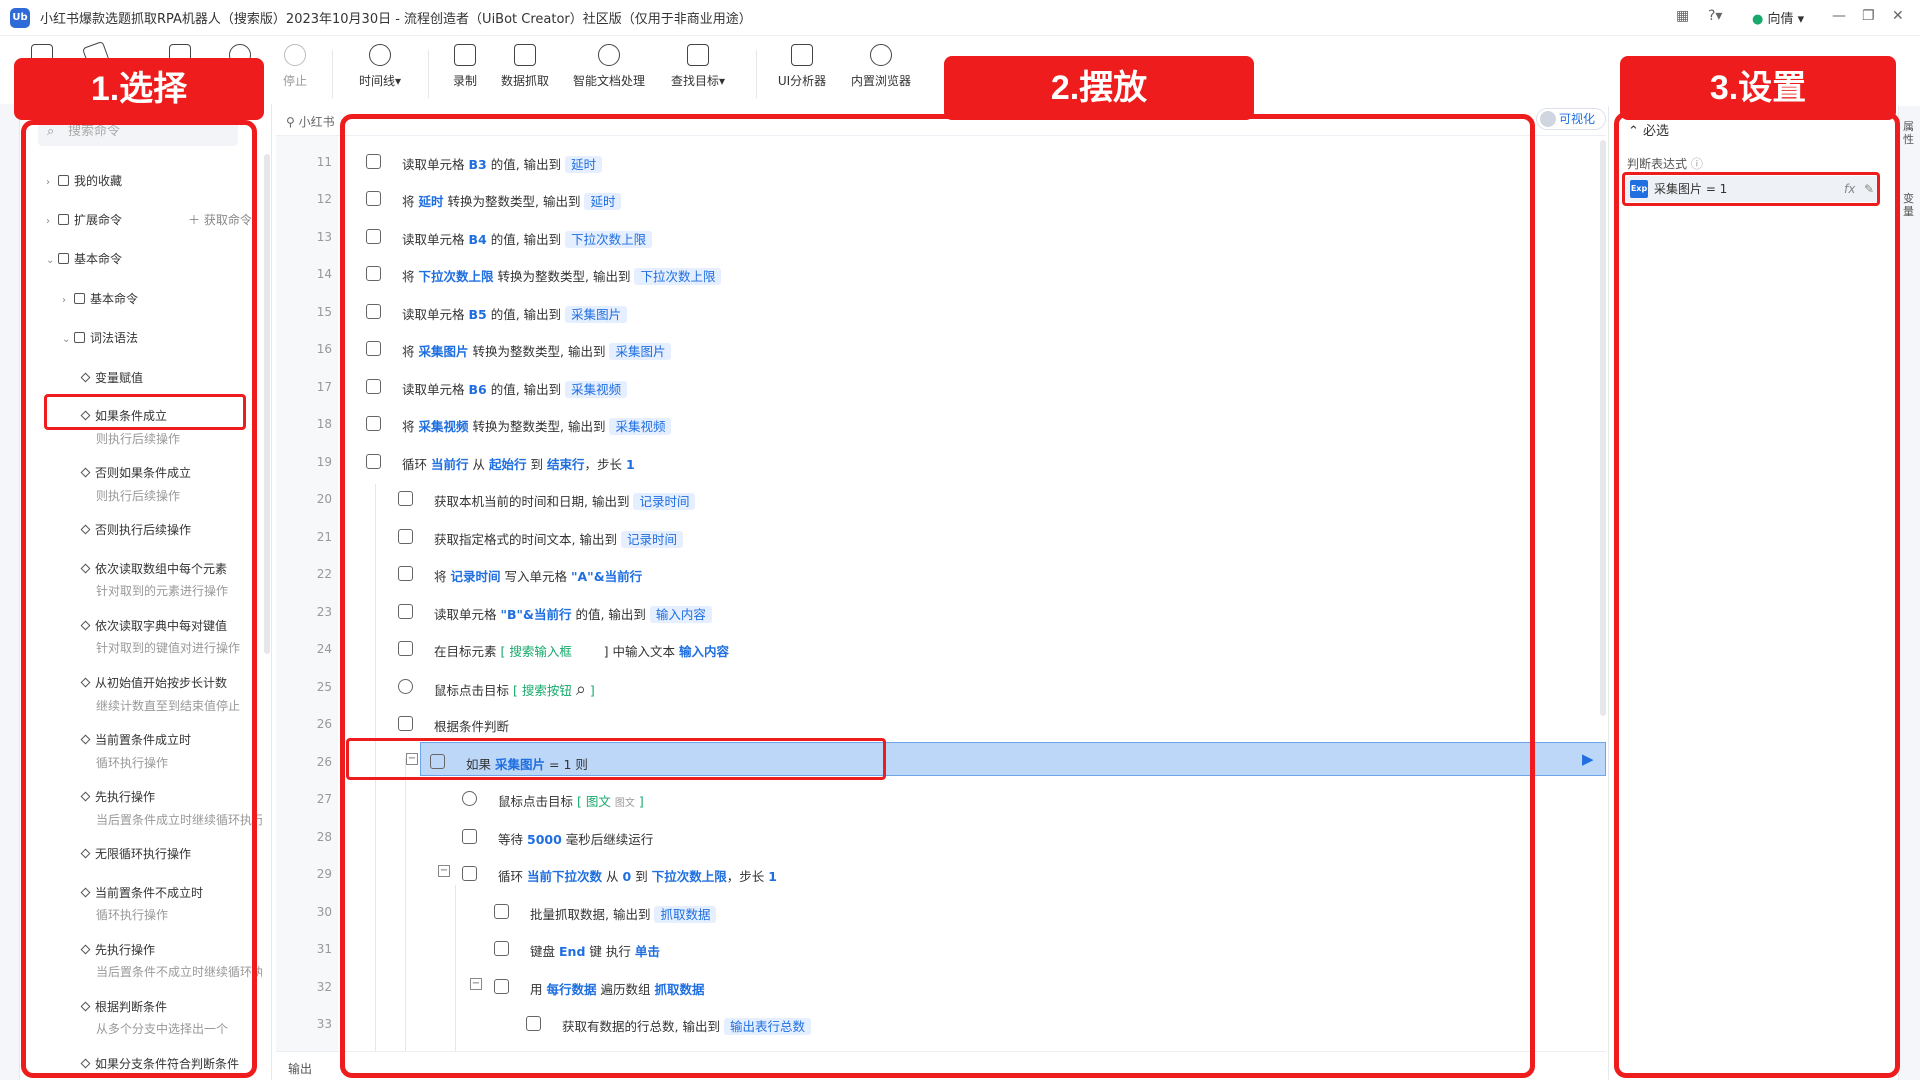 This screenshot has width=1920, height=1080. Describe the element at coordinates (294, 81) in the screenshot. I see `stop-label: 停止` at that location.